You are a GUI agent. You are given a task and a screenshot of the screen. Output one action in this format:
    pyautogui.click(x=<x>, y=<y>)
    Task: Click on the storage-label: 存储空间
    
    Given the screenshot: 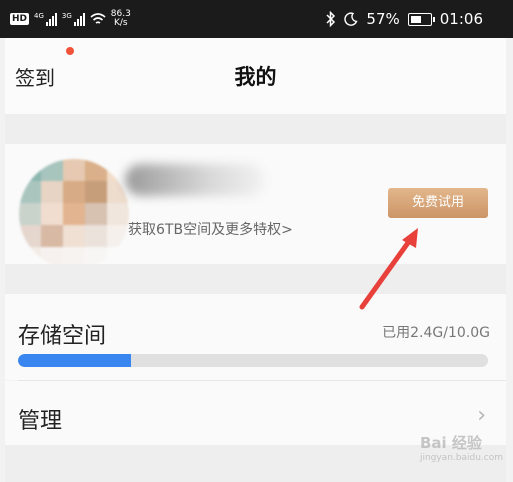 What is the action you would take?
    pyautogui.click(x=62, y=336)
    